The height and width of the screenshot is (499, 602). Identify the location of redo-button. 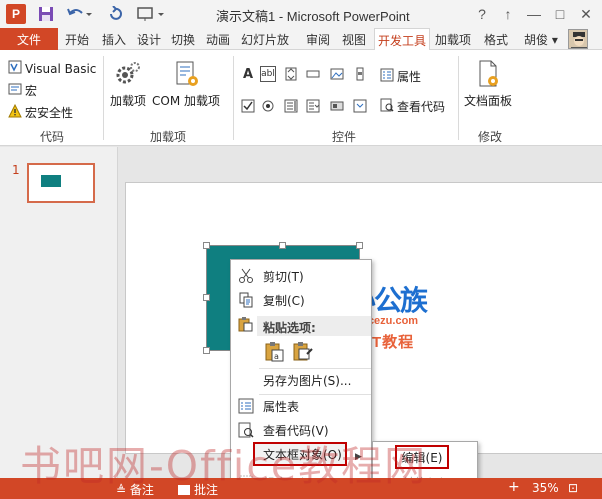
(115, 14).